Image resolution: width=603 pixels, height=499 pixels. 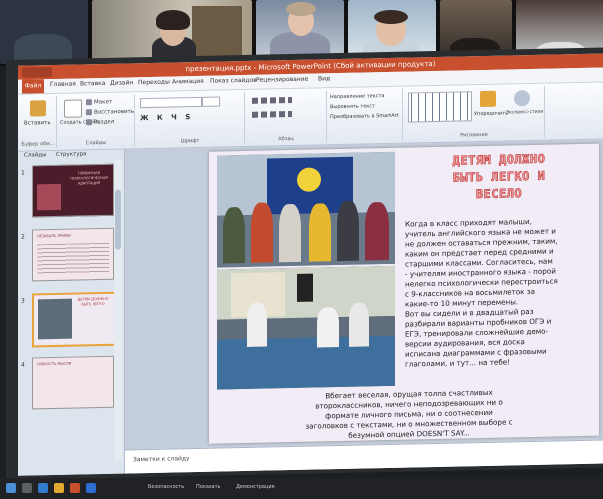 I want to click on quick-access-toolbar, so click(x=37, y=72).